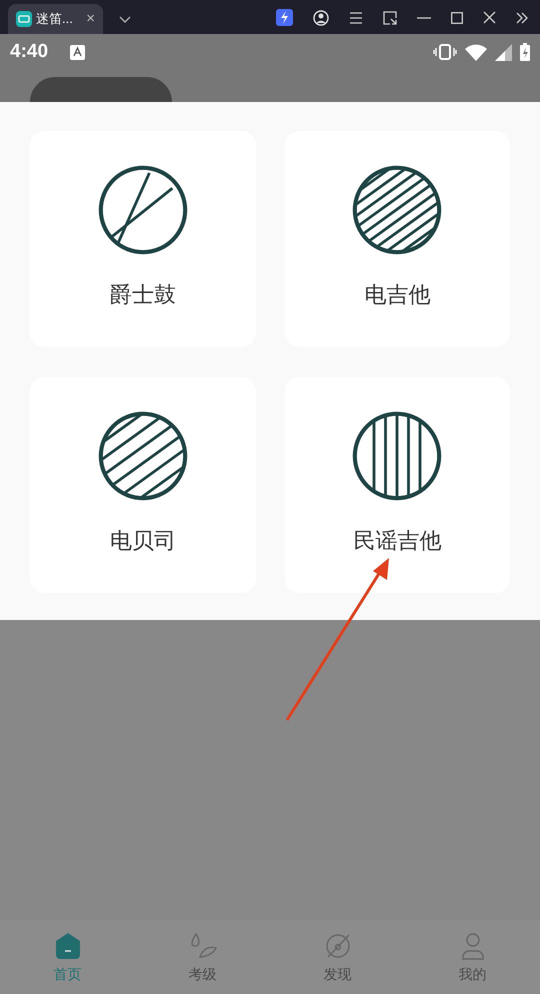 This screenshot has height=994, width=540. Describe the element at coordinates (29, 52) in the screenshot. I see `status-time: 4:40` at that location.